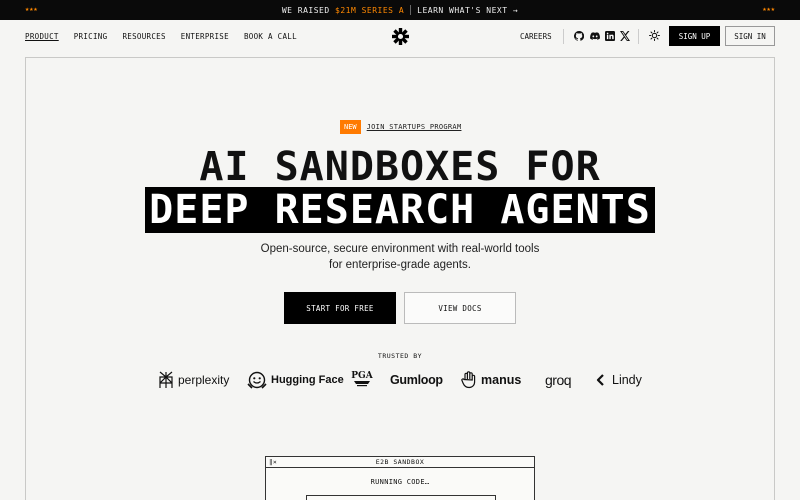  Describe the element at coordinates (694, 36) in the screenshot. I see `sign-up-button: SIGN UP` at that location.